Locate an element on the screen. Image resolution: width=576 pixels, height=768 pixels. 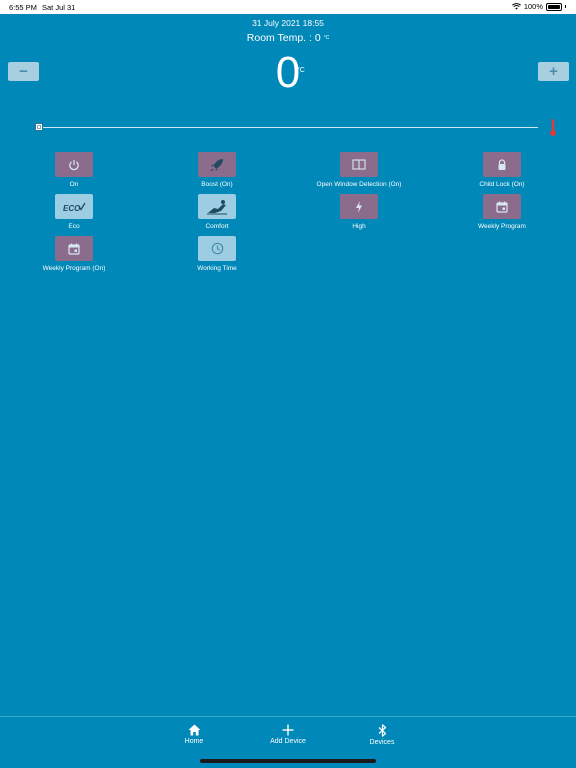
tab-home: Home is located at coordinates (194, 734).